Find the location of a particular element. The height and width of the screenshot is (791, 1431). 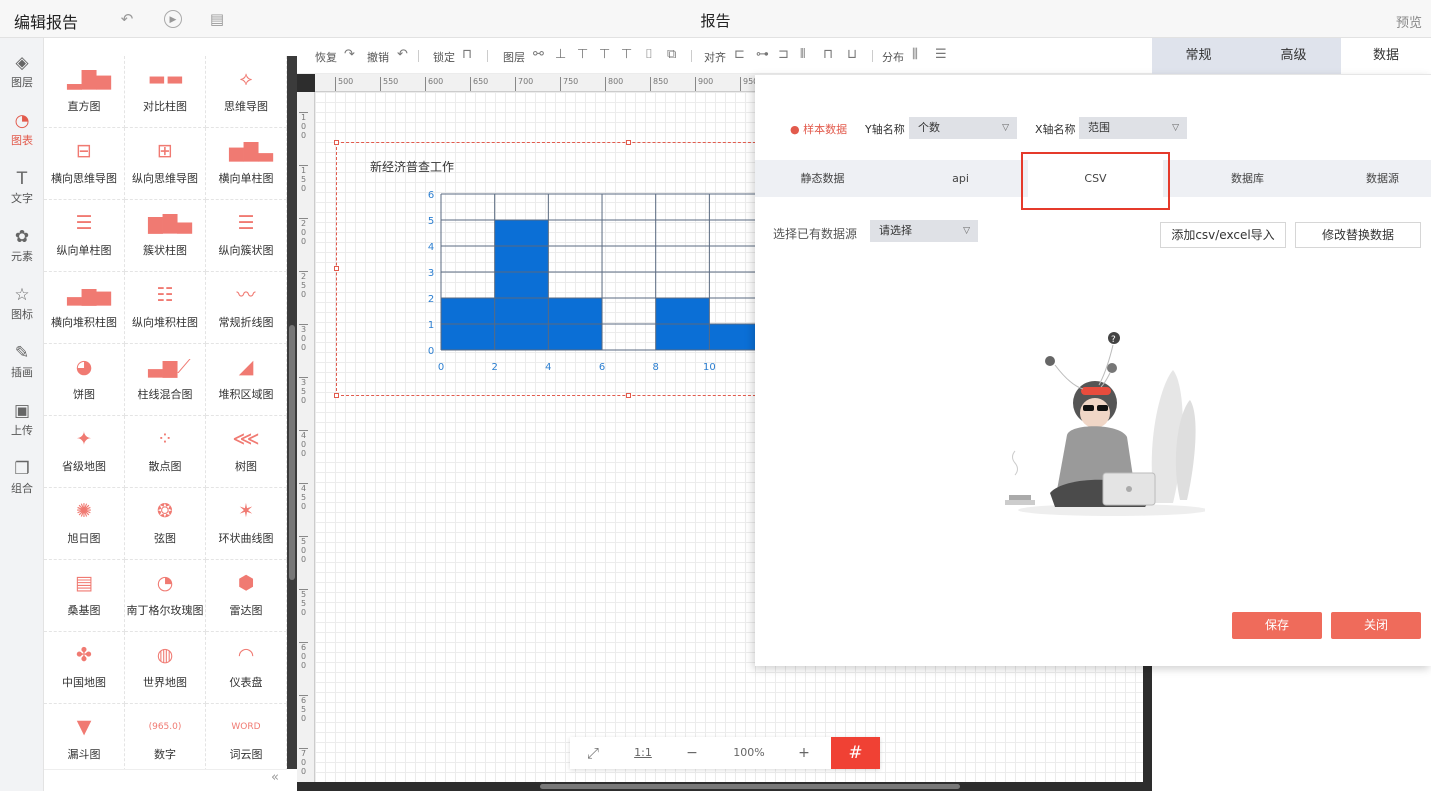

palette-item: ▼ 漏斗图 is located at coordinates (84, 740).